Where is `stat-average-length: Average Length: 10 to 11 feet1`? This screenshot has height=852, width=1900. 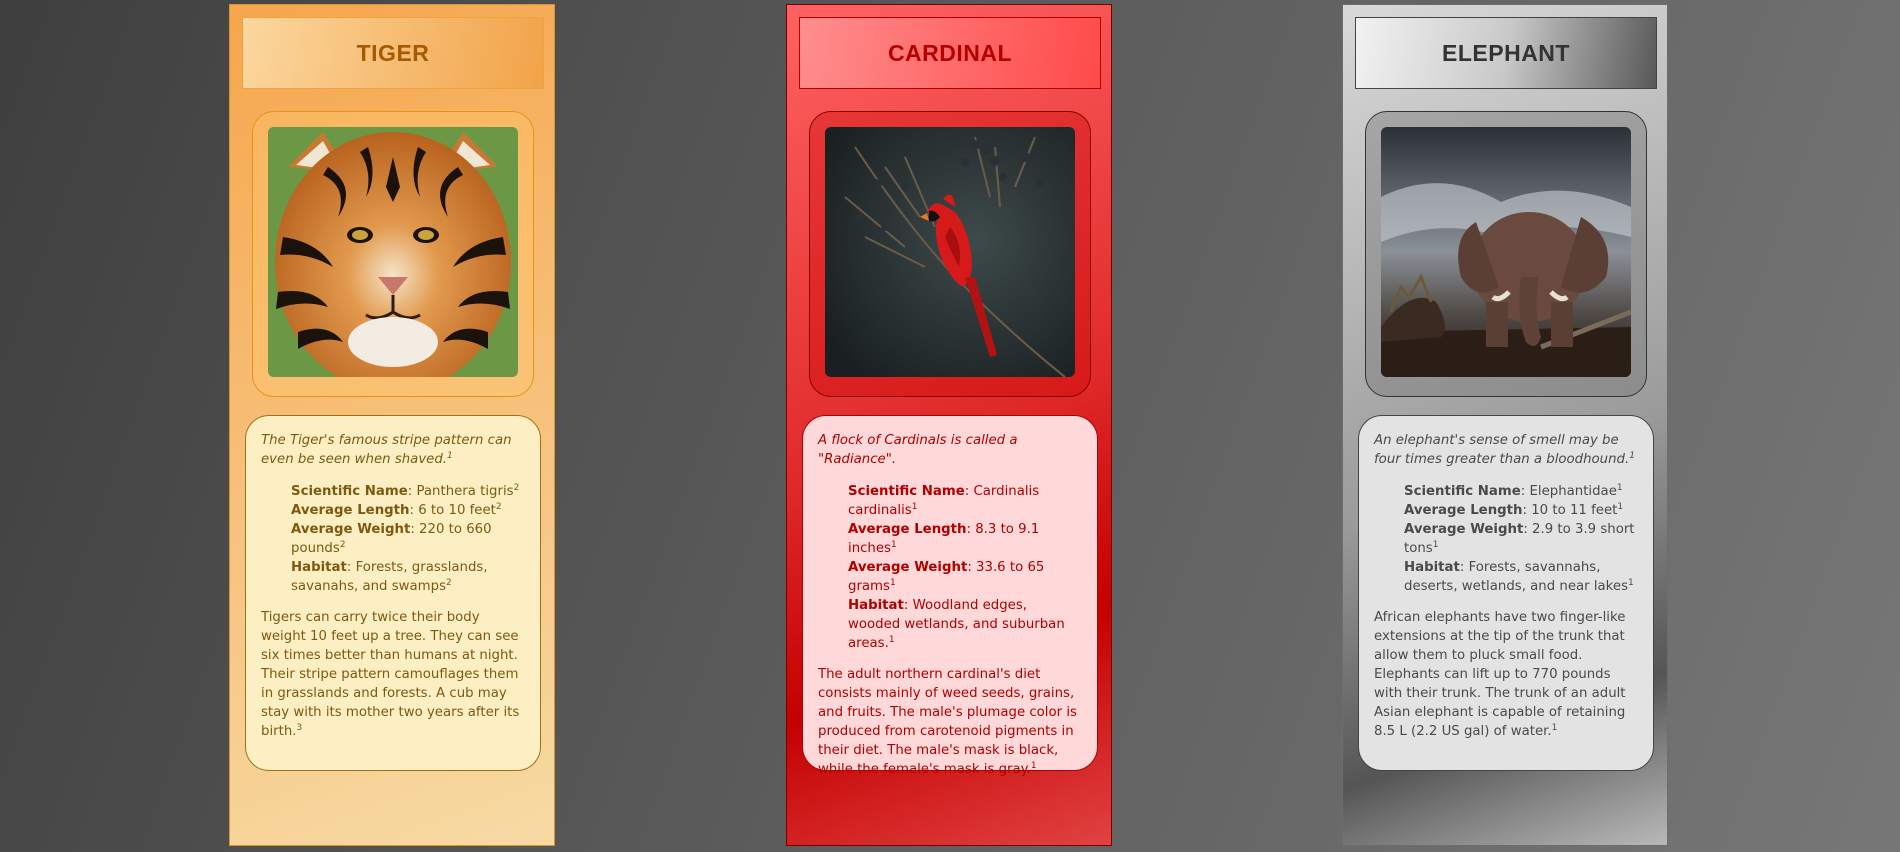
stat-average-length: Average Length: 10 to 11 feet1 is located at coordinates (1514, 510).